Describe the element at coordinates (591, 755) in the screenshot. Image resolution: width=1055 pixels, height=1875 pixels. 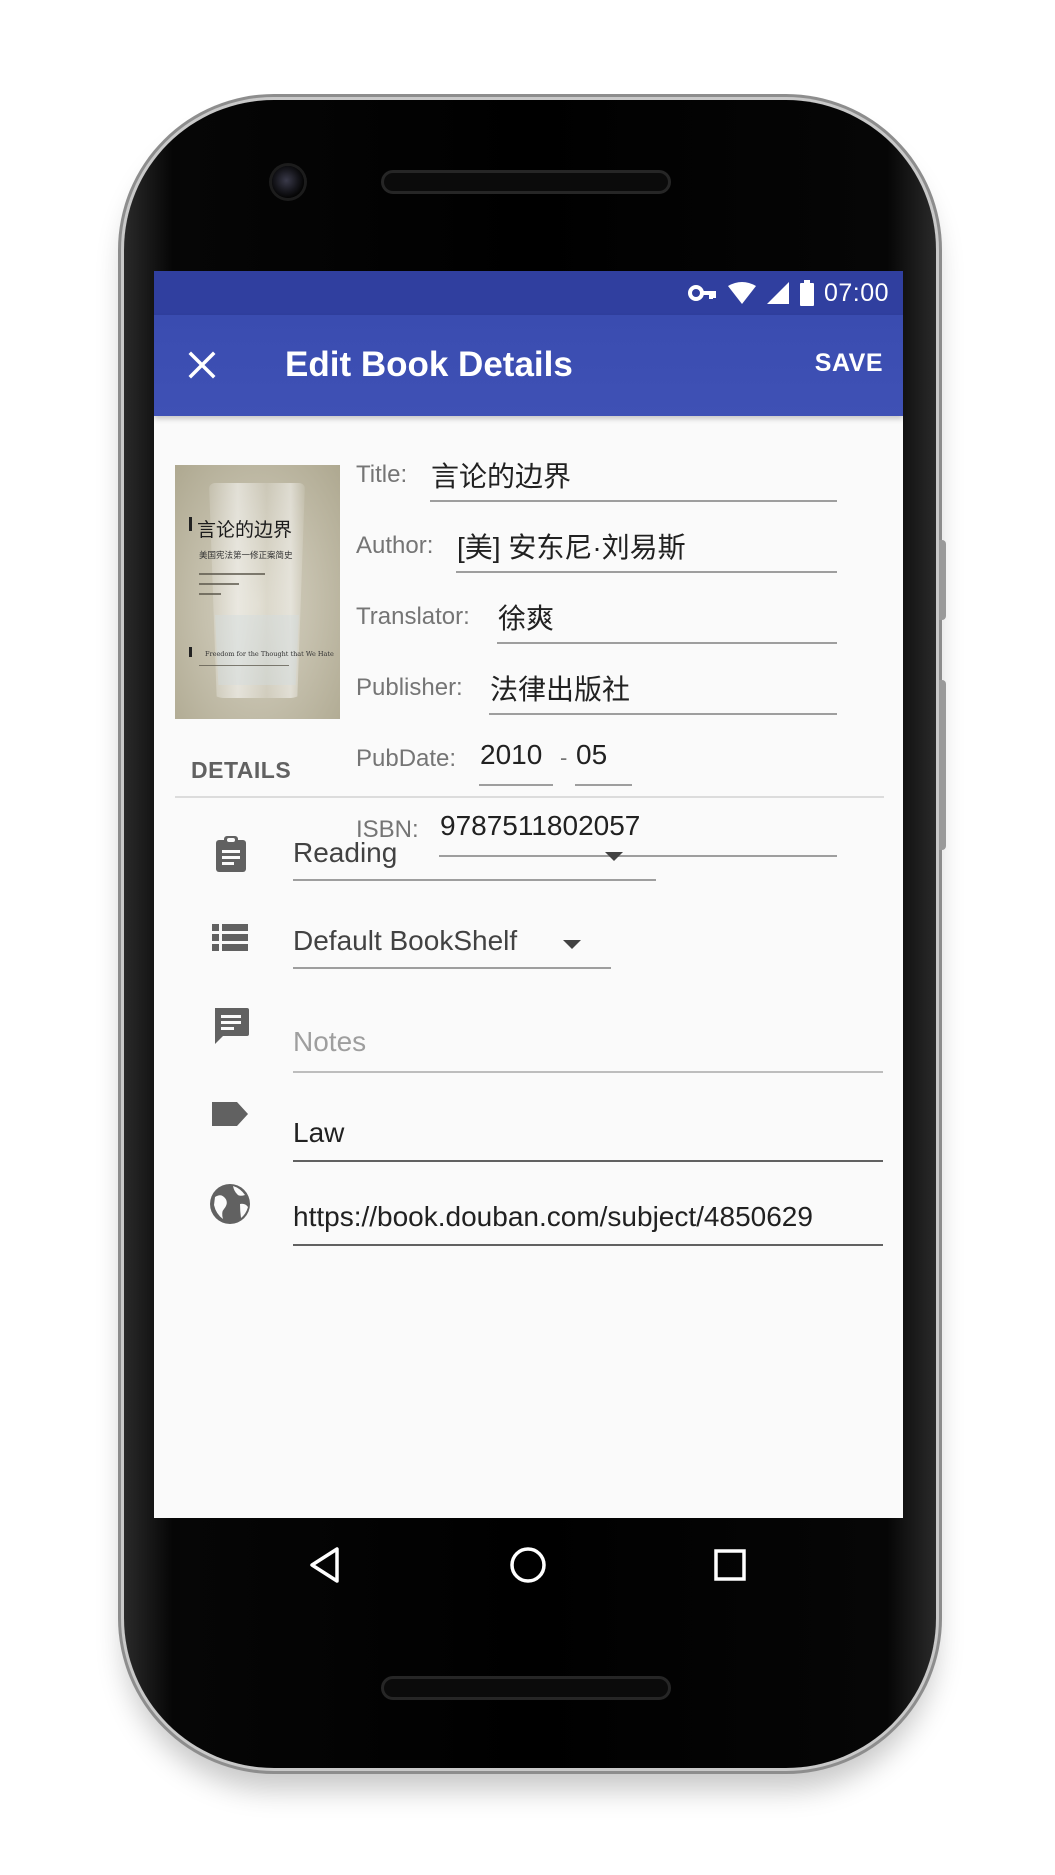
I see `pubdate-month-field: 05` at that location.